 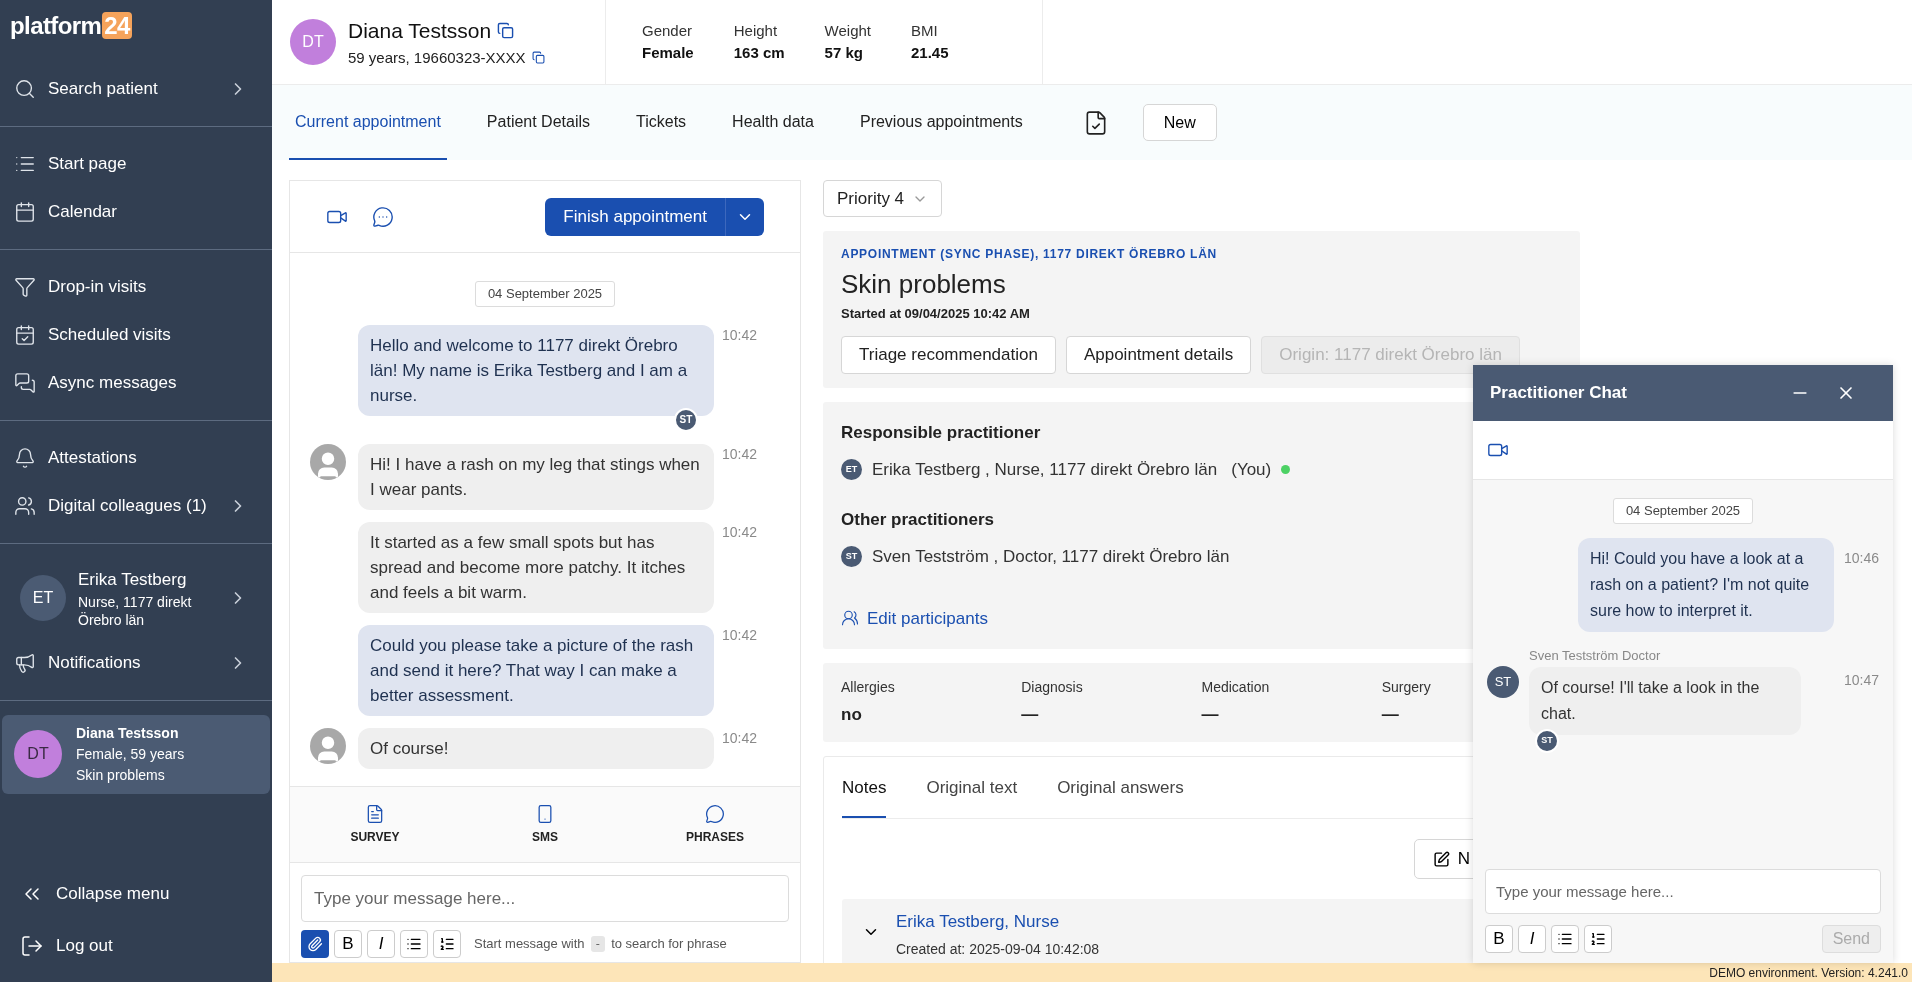 I want to click on message-time: 10:46, so click(x=1861, y=558).